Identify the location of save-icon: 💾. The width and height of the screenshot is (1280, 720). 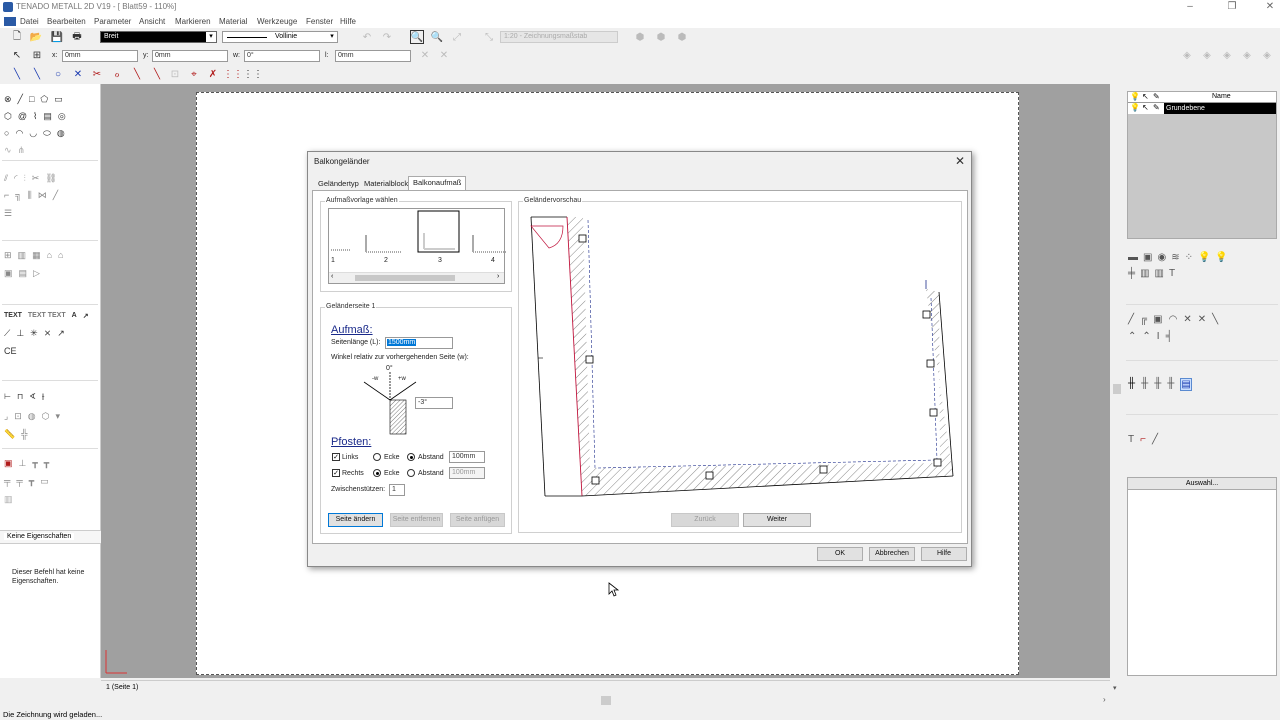
(57, 37).